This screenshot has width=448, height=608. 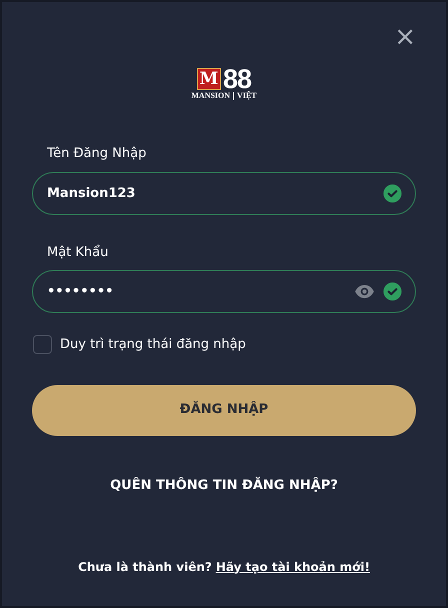 I want to click on forgot-link: QUÊN THÔNG TIN ĐĂNG NHẬP?, so click(x=224, y=485).